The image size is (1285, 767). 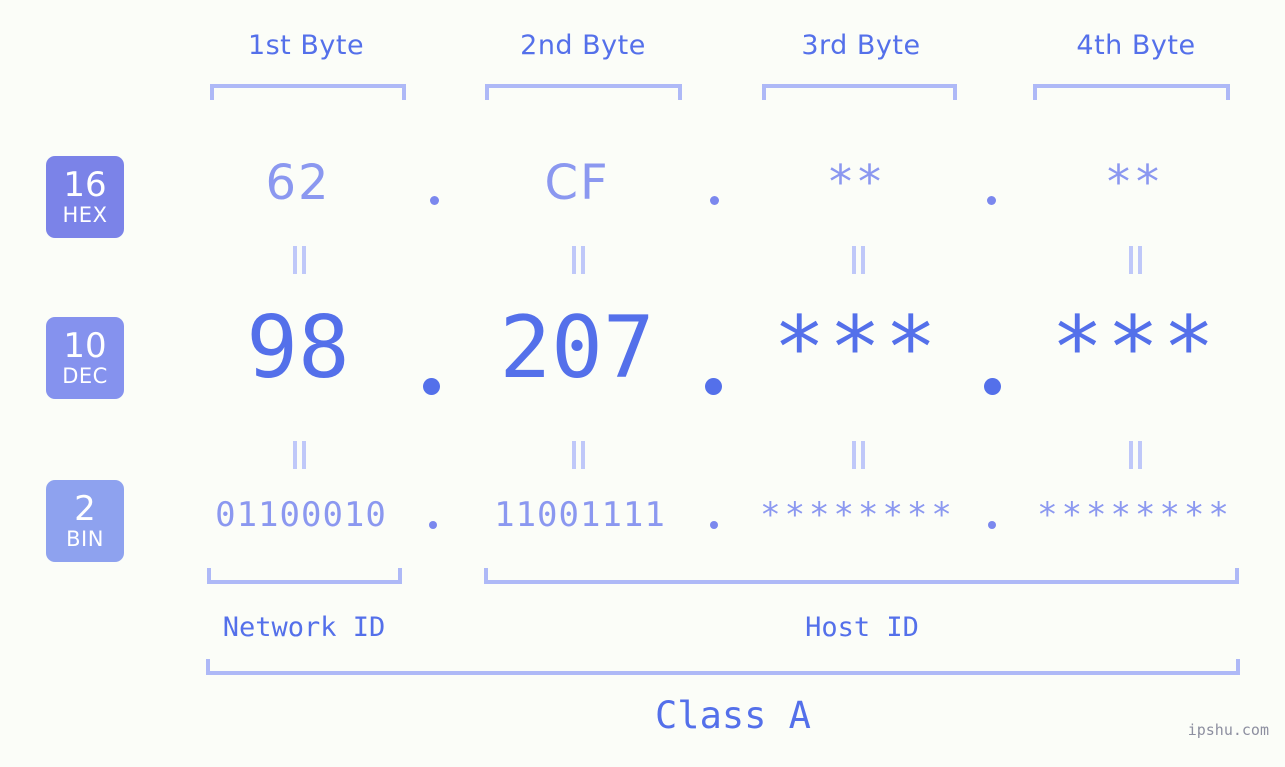 I want to click on base-badge-dec: 10 DEC, so click(x=85, y=358).